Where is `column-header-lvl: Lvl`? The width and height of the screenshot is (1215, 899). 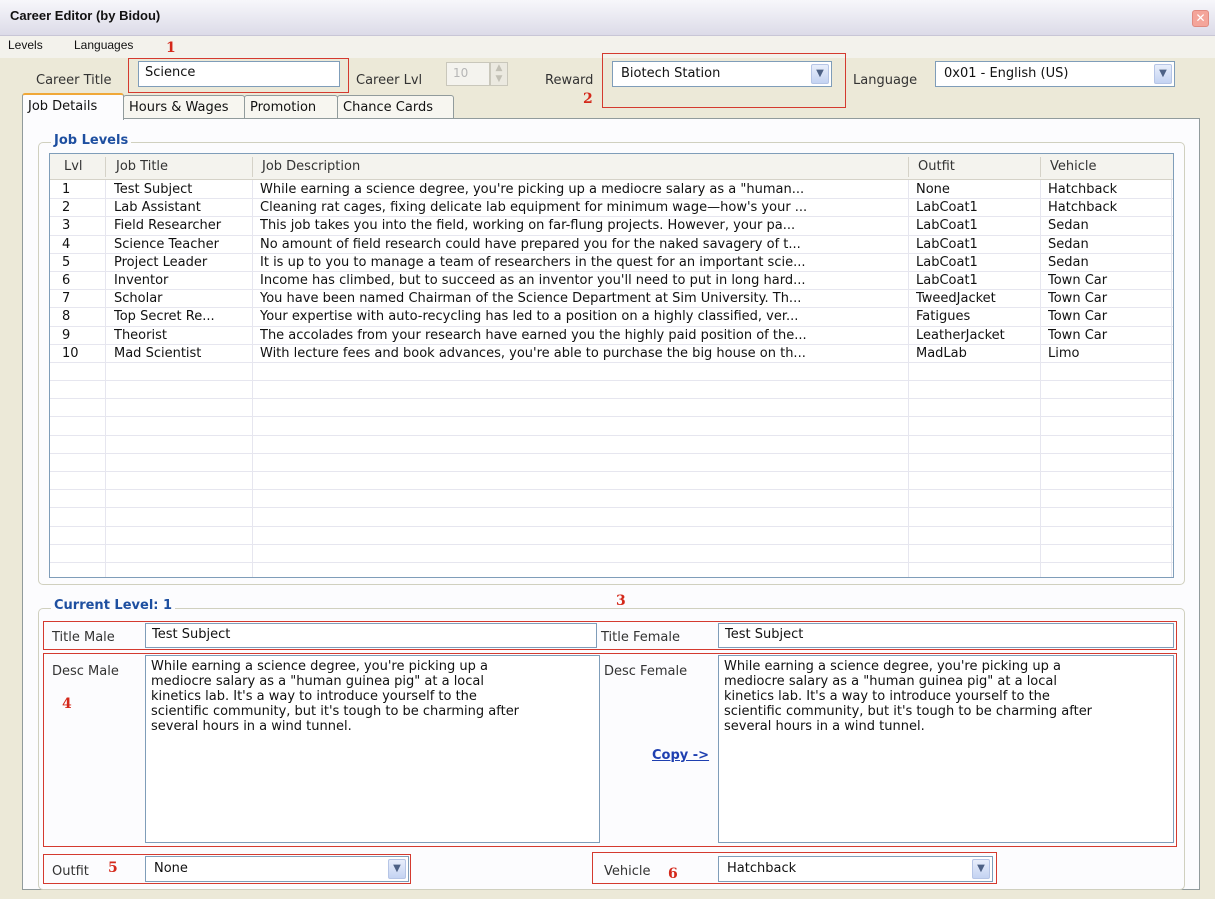 column-header-lvl: Lvl is located at coordinates (73, 166).